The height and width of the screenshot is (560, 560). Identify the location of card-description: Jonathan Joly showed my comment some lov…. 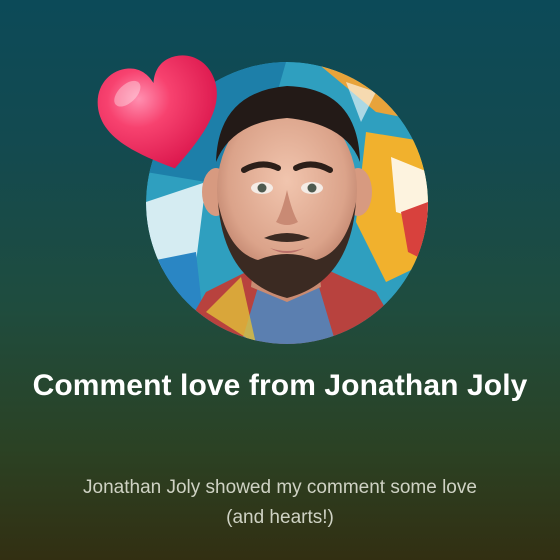
(280, 502).